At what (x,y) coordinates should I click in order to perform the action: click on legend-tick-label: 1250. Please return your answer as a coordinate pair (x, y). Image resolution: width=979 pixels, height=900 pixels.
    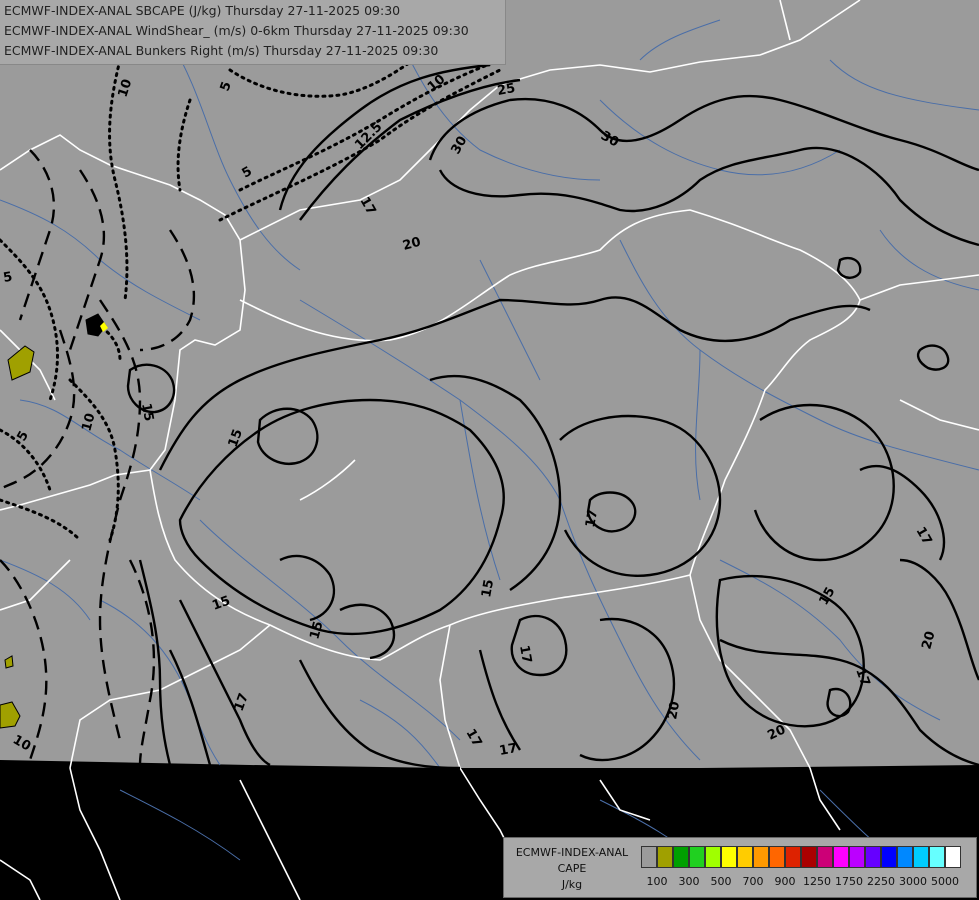
    Looking at the image, I should click on (817, 881).